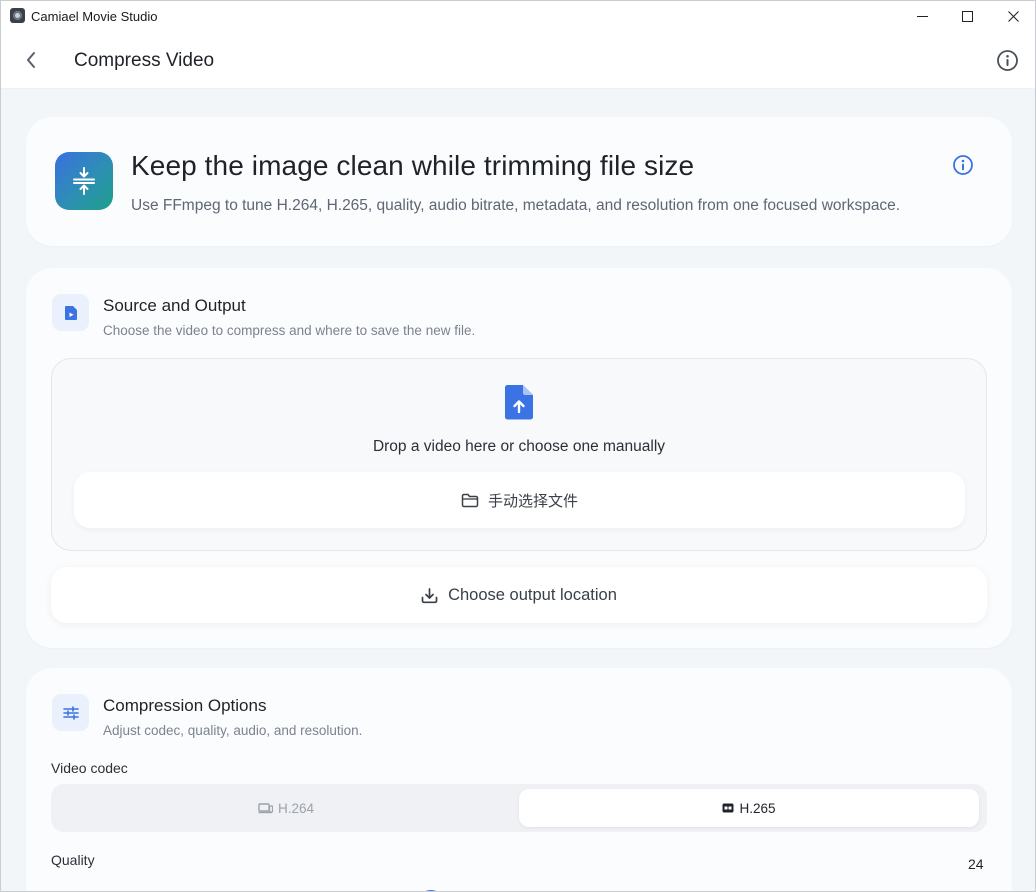 The image size is (1036, 892). I want to click on app-logo-icon, so click(17, 15).